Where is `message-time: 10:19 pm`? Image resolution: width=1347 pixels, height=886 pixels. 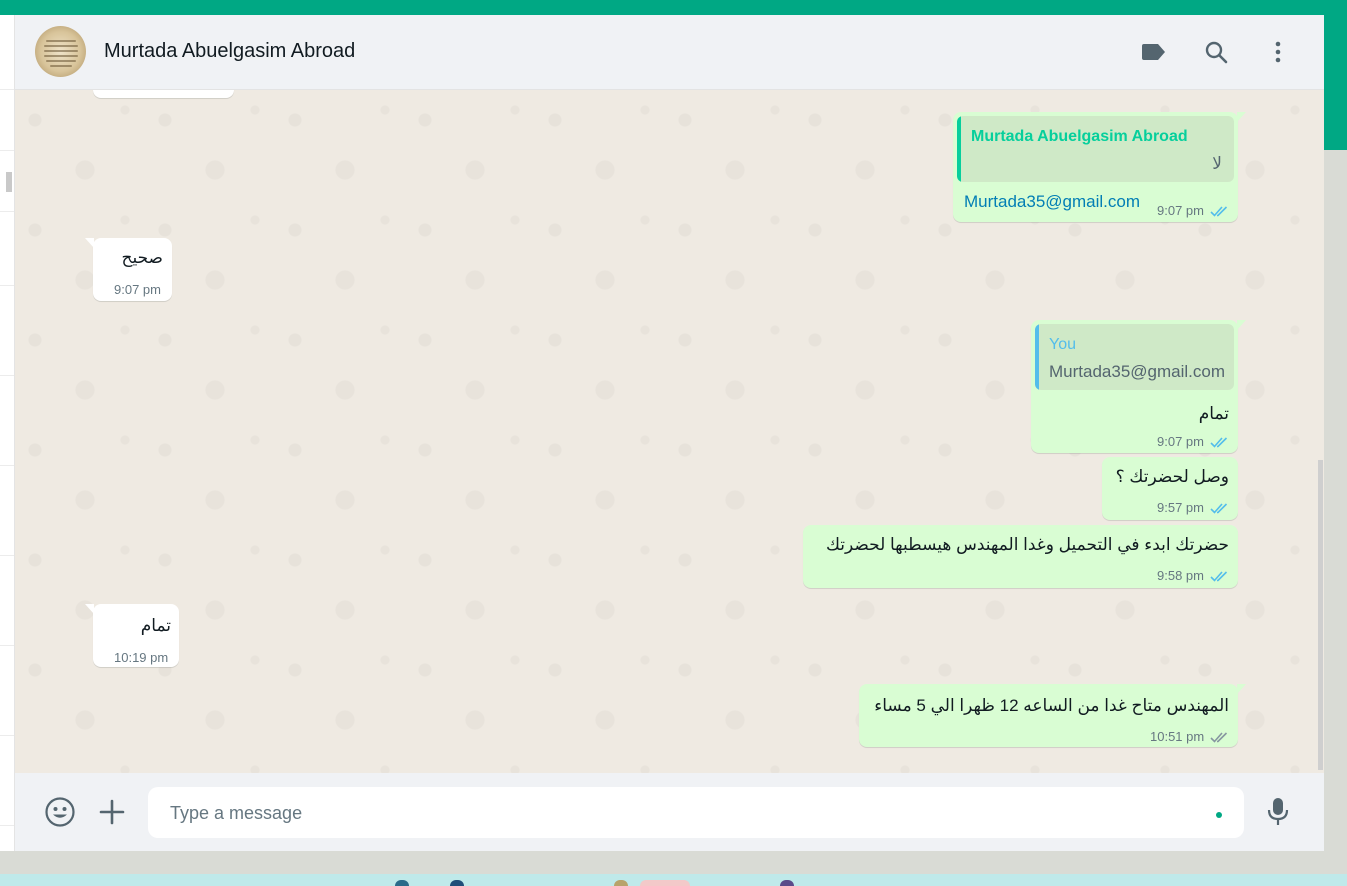 message-time: 10:19 pm is located at coordinates (141, 657).